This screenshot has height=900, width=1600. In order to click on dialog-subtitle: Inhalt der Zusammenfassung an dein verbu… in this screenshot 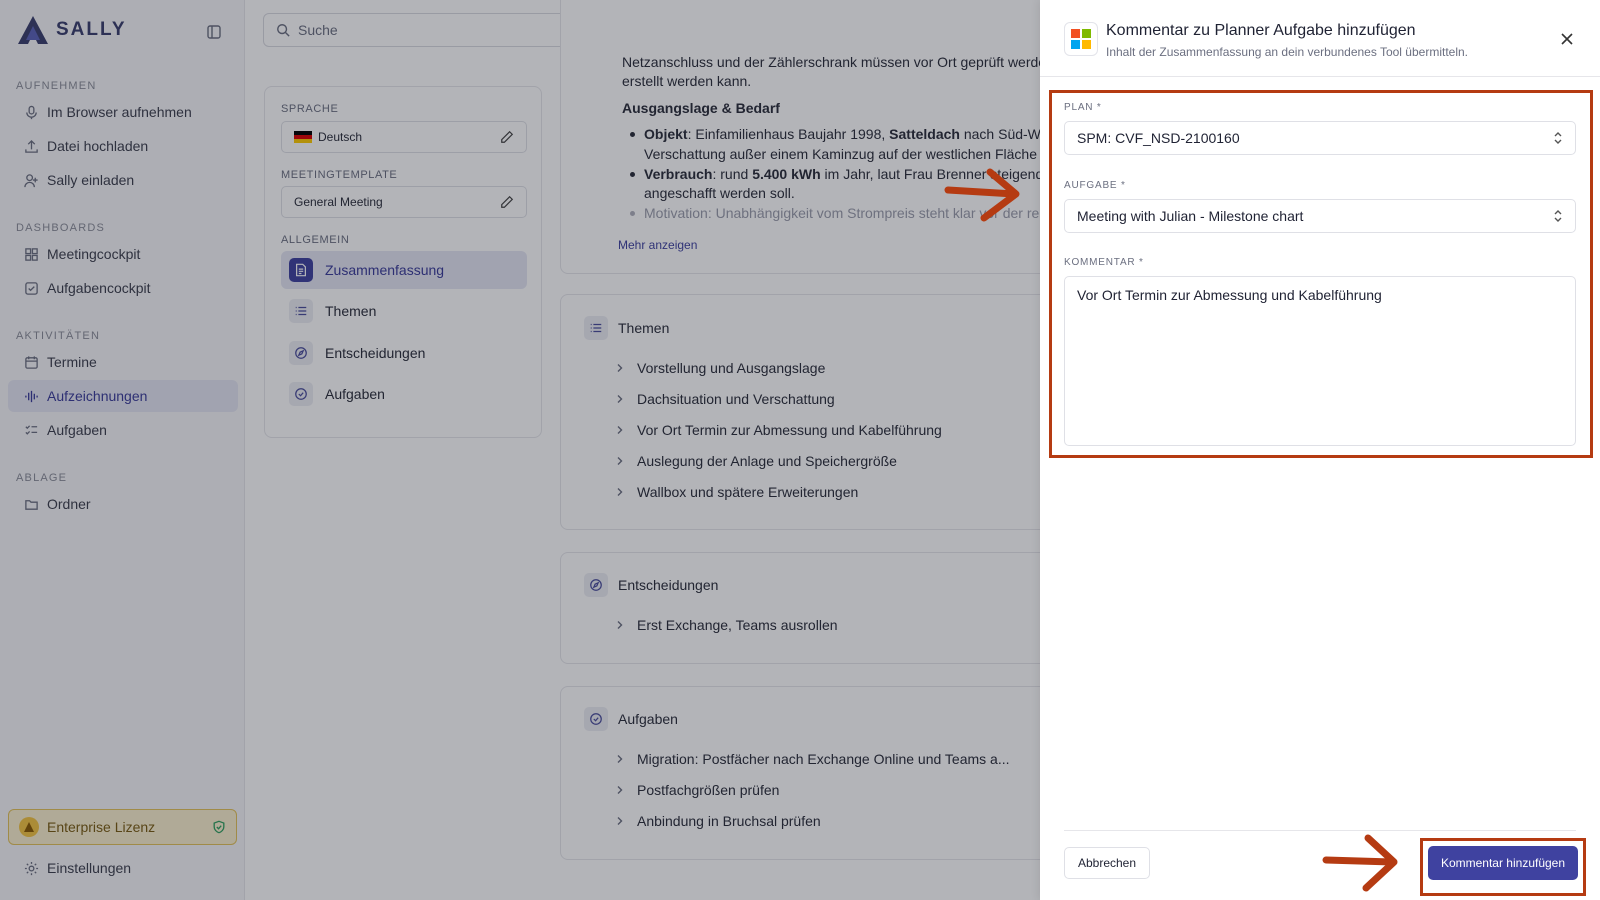, I will do `click(1287, 52)`.